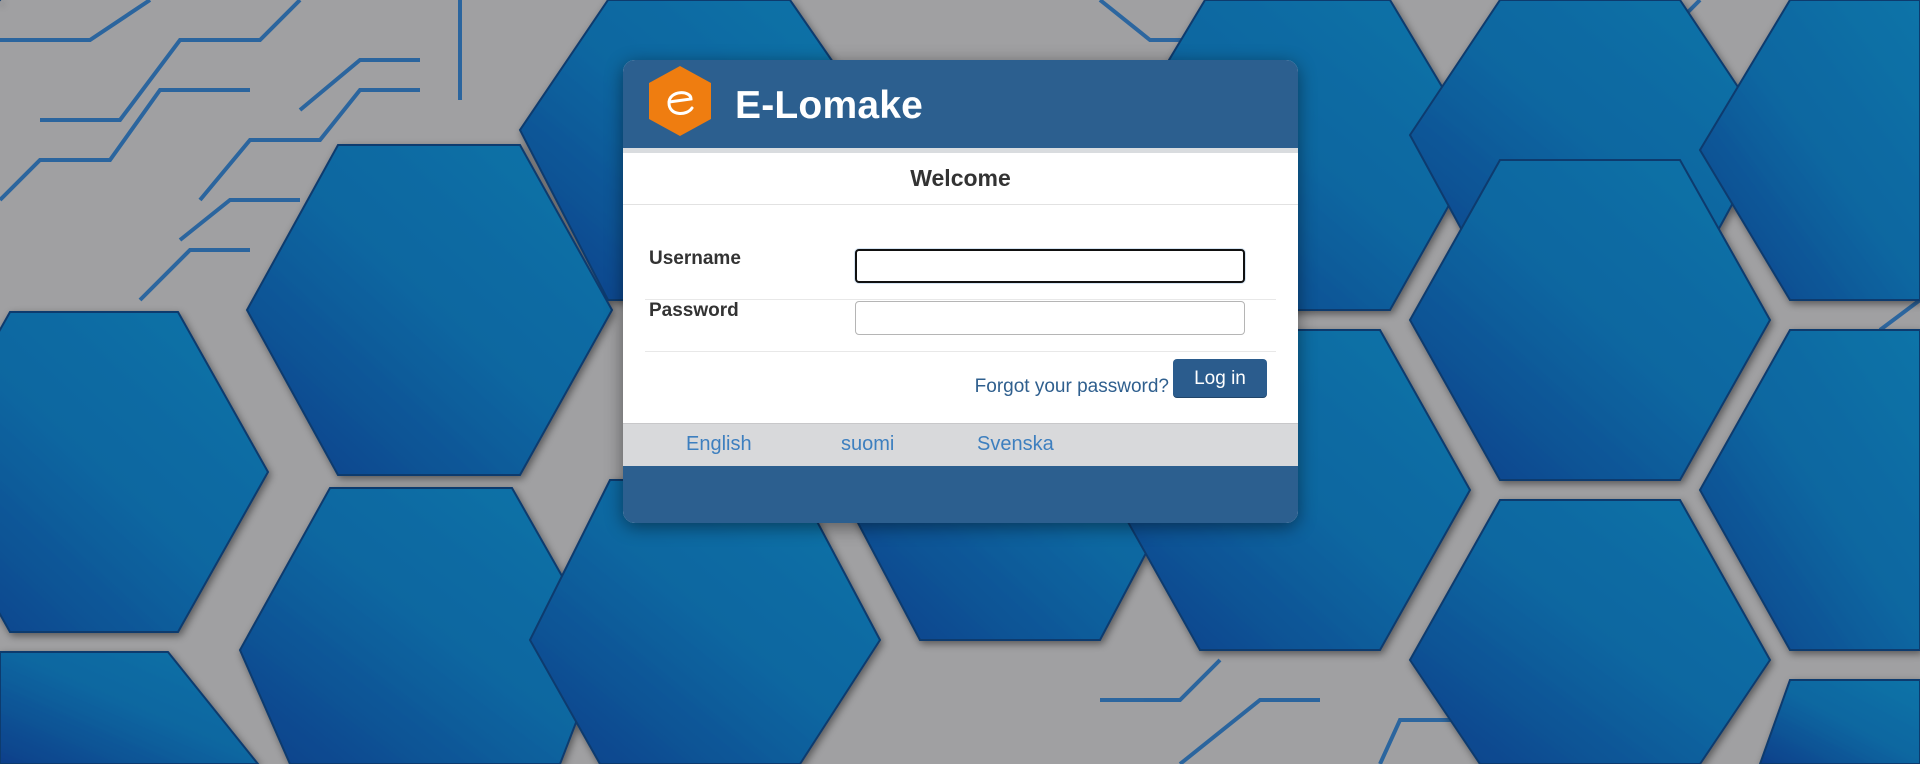 The width and height of the screenshot is (1920, 764). Describe the element at coordinates (719, 444) in the screenshot. I see `language-link-english: English` at that location.